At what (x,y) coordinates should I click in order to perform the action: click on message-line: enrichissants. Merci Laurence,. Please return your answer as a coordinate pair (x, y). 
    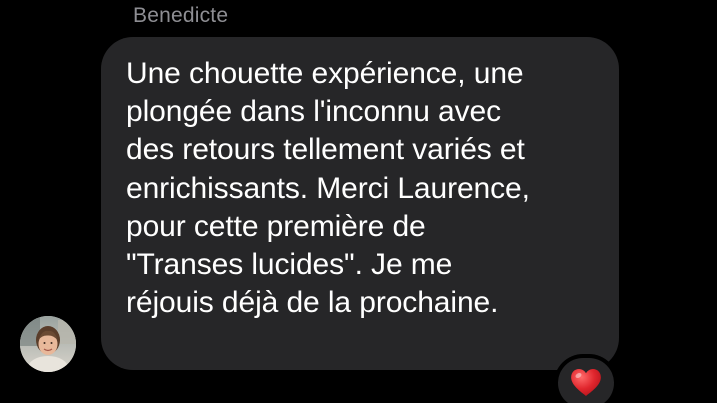
    Looking at the image, I should click on (328, 188).